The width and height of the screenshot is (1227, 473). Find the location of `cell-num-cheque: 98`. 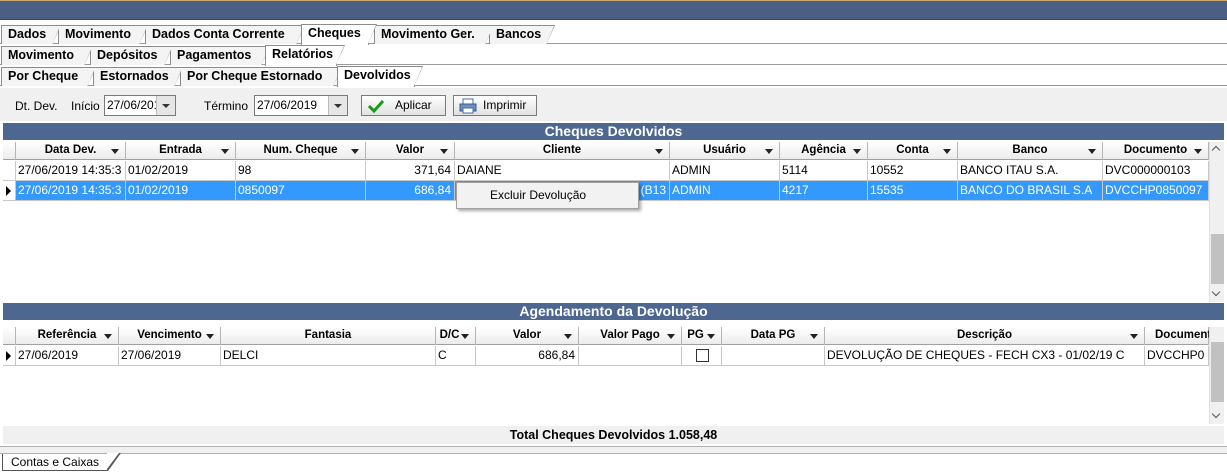

cell-num-cheque: 98 is located at coordinates (301, 171).